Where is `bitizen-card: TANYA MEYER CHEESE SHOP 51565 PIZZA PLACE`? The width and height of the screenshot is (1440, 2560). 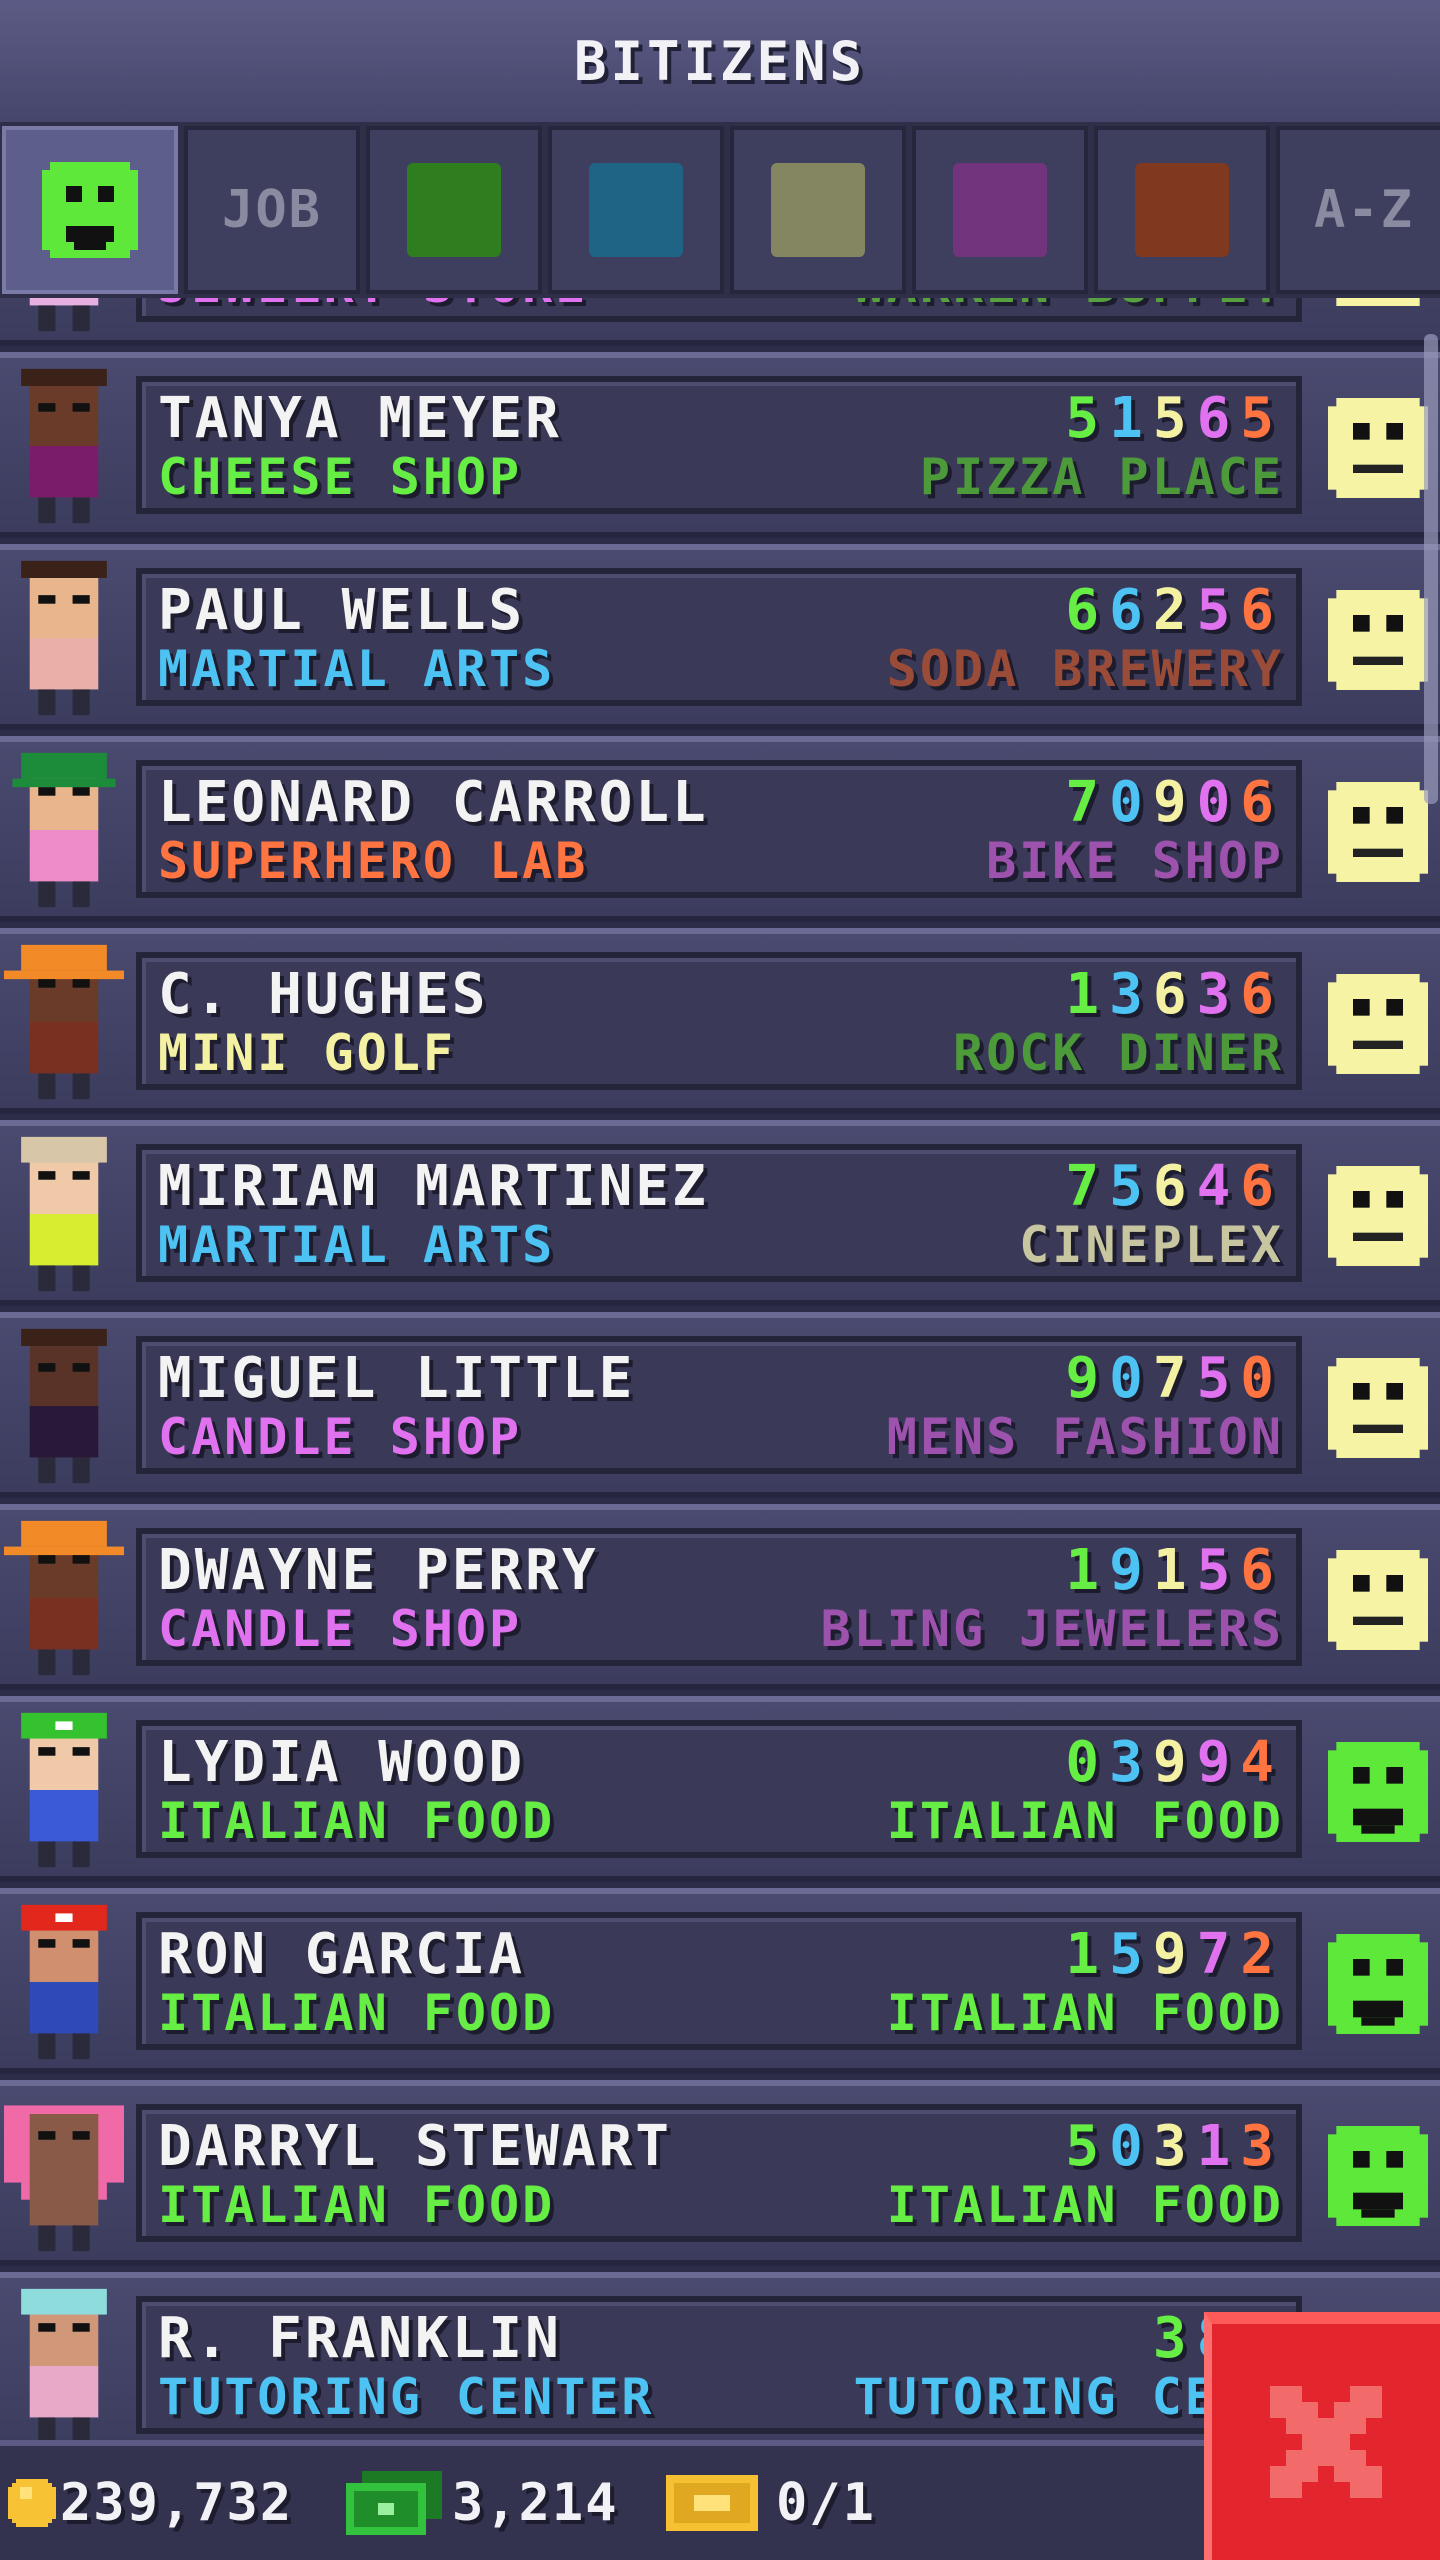 bitizen-card: TANYA MEYER CHEESE SHOP 51565 PIZZA PLACE is located at coordinates (719, 445).